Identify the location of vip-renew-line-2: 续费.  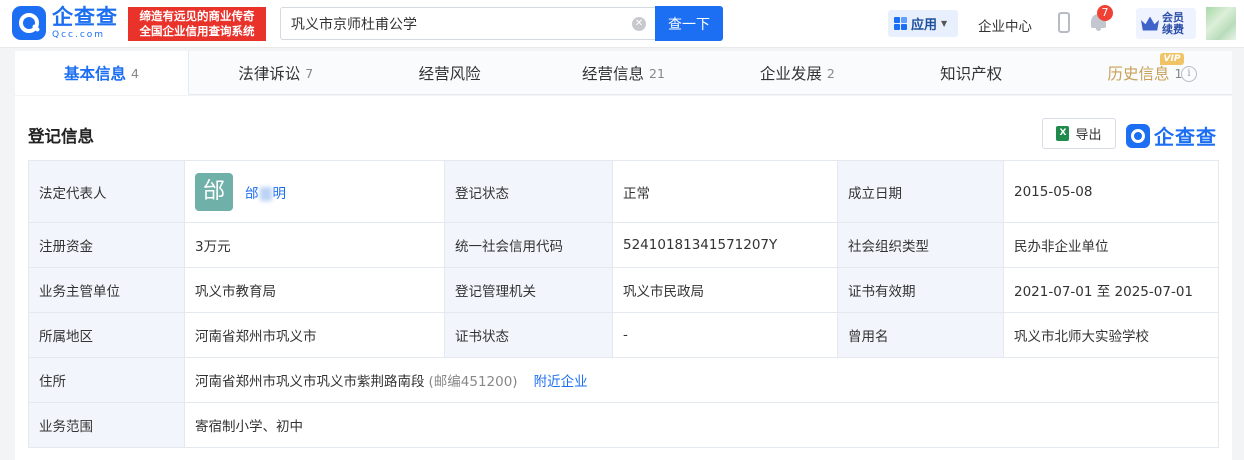
(1173, 29).